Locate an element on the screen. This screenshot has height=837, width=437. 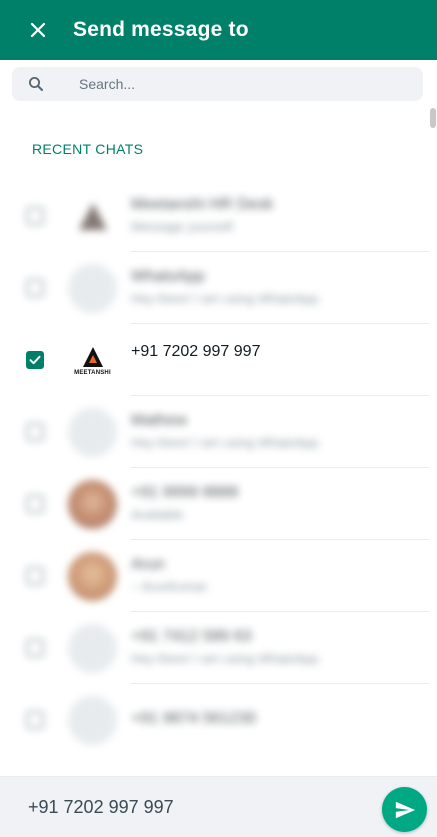
chat-row: +91 9874 561230 is located at coordinates (214, 720).